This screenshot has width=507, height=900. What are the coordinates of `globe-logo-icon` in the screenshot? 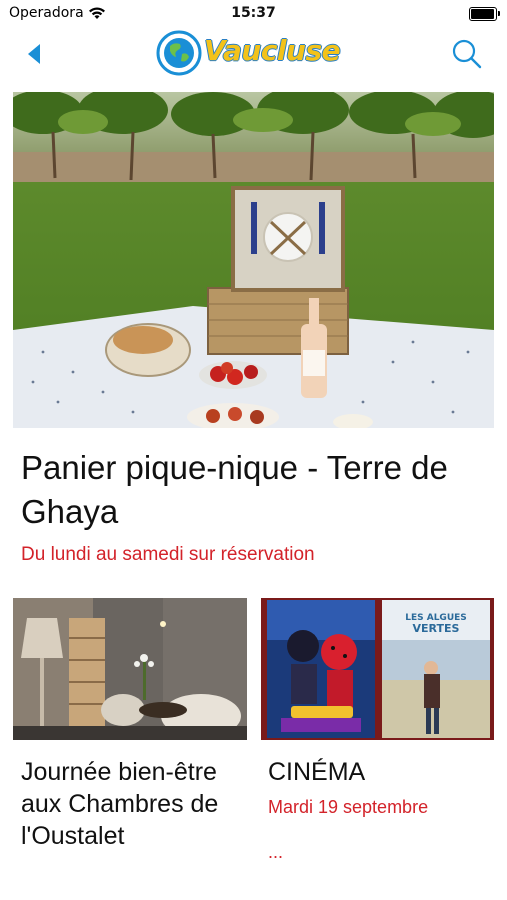 It's located at (179, 53).